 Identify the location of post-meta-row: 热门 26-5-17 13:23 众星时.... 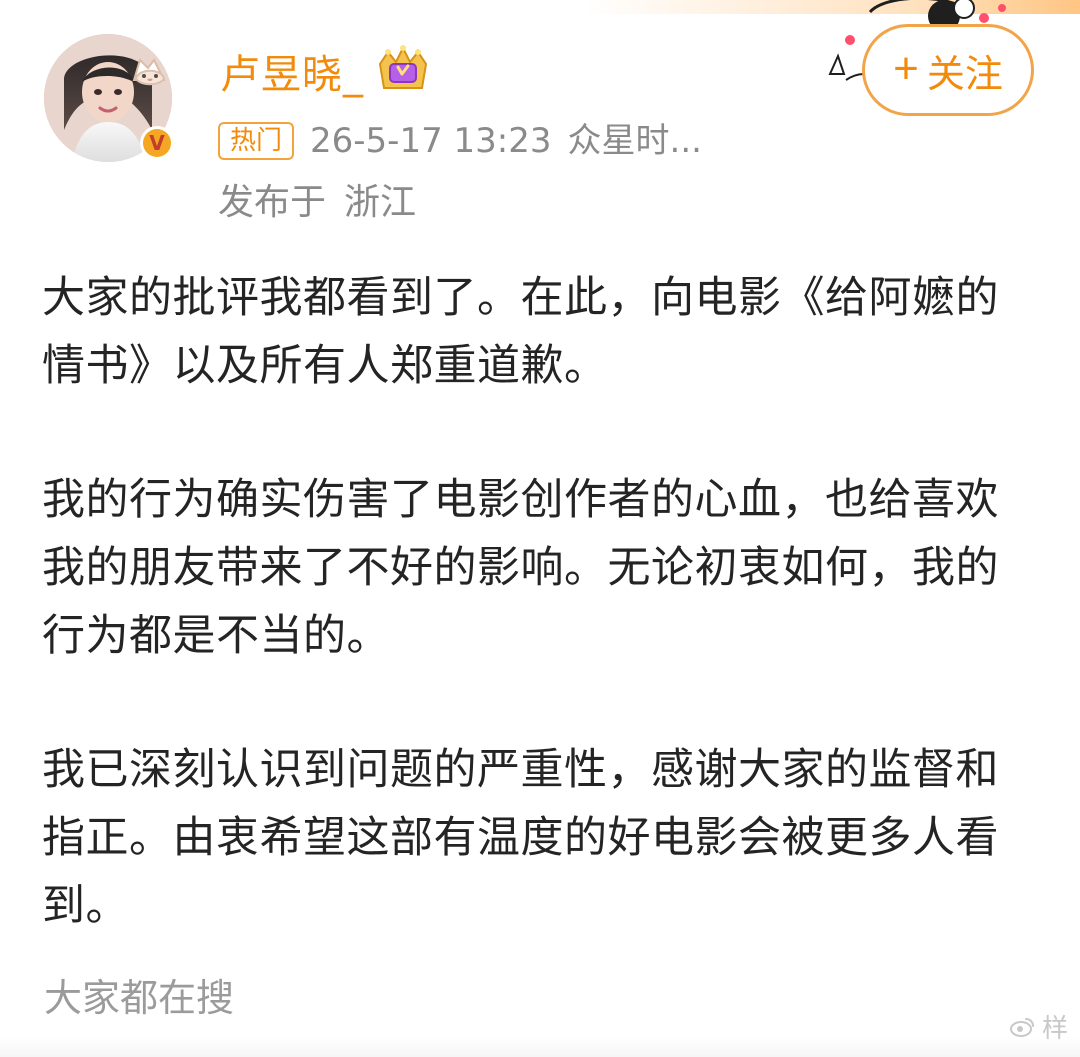
(460, 141).